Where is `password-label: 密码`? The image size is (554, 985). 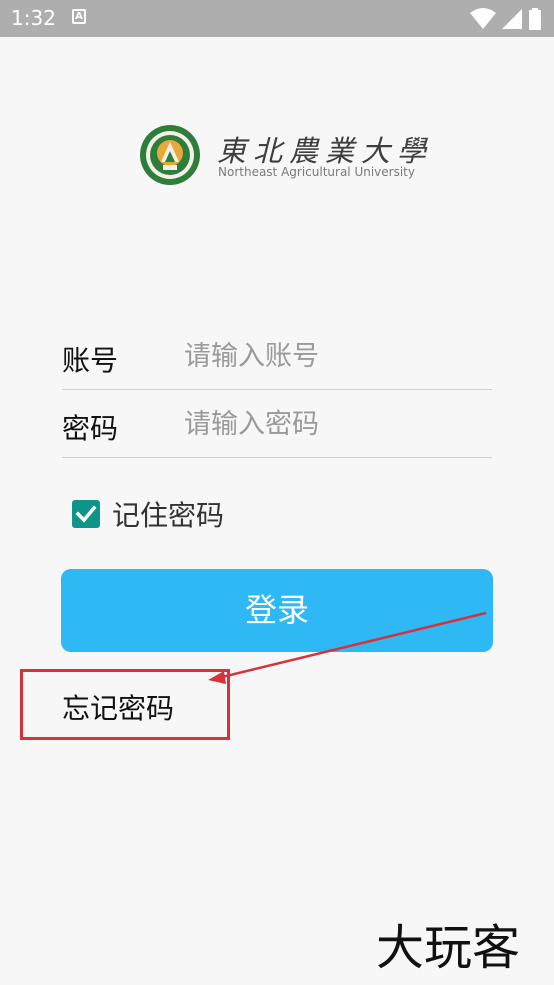
password-label: 密码 is located at coordinates (90, 428).